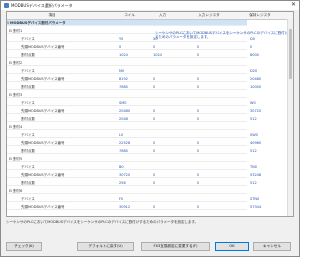  I want to click on group-row: ⊟ 割付6, so click(127, 191).